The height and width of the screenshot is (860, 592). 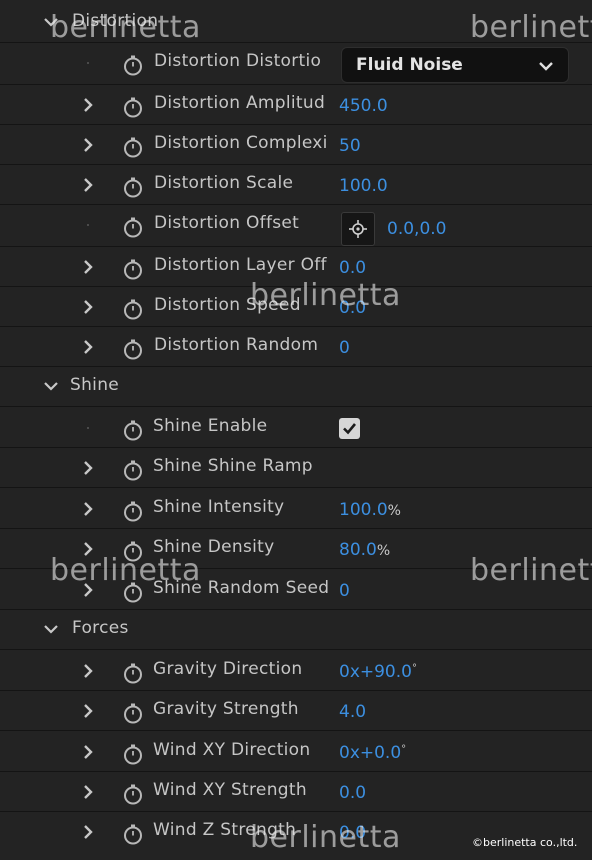 What do you see at coordinates (296, 387) in the screenshot?
I see `group-shine: Shine` at bounding box center [296, 387].